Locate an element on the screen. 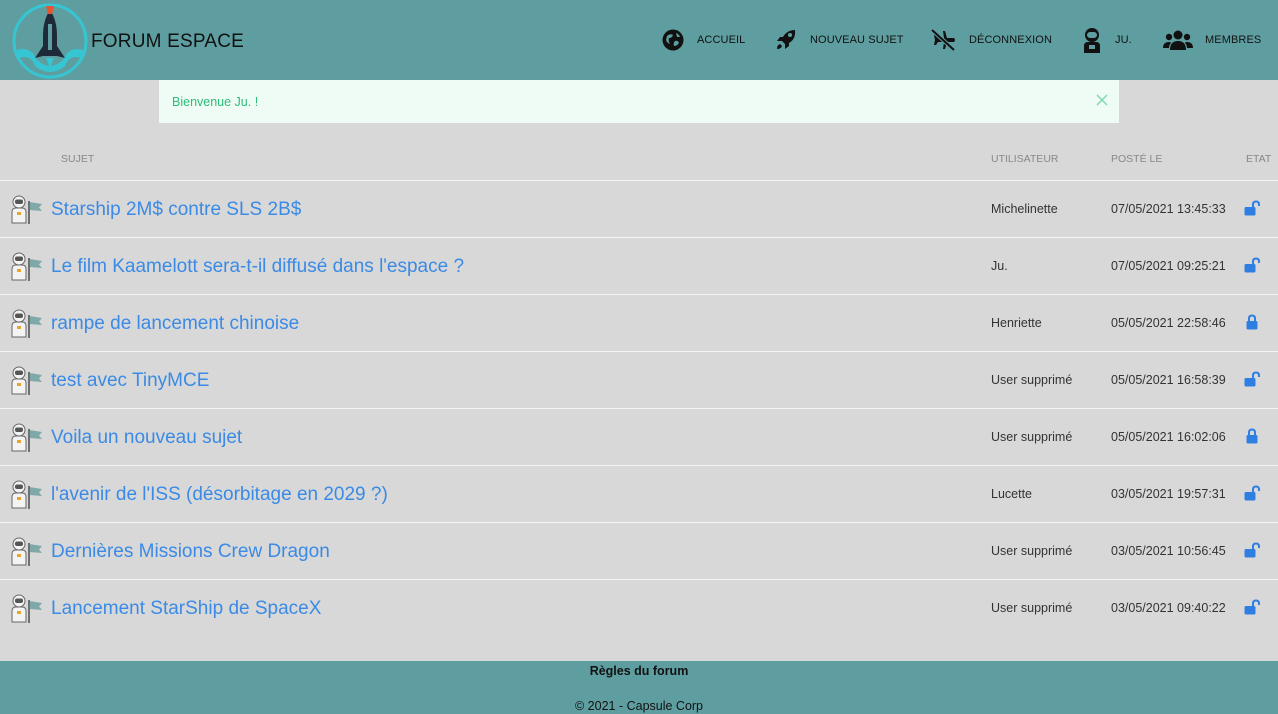 This screenshot has height=714, width=1278. topic-title-link: rampe de lancement chinoise is located at coordinates (175, 324).